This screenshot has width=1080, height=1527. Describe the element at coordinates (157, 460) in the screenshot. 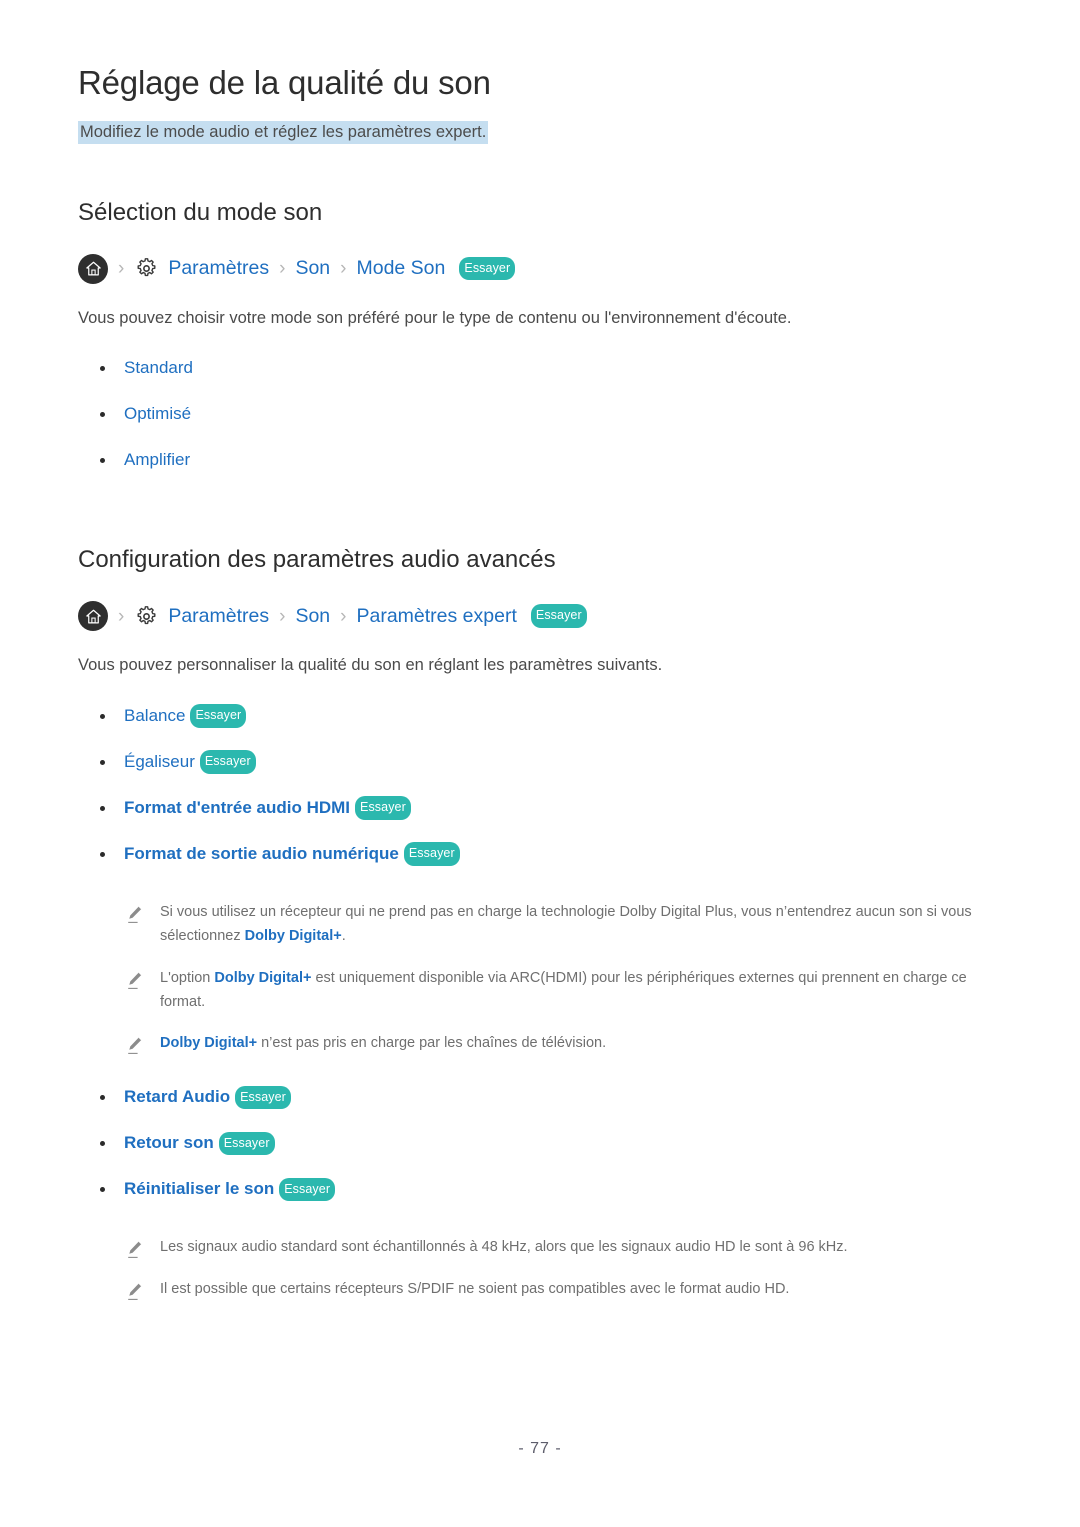

I see `list-item-label: Amplifier` at that location.